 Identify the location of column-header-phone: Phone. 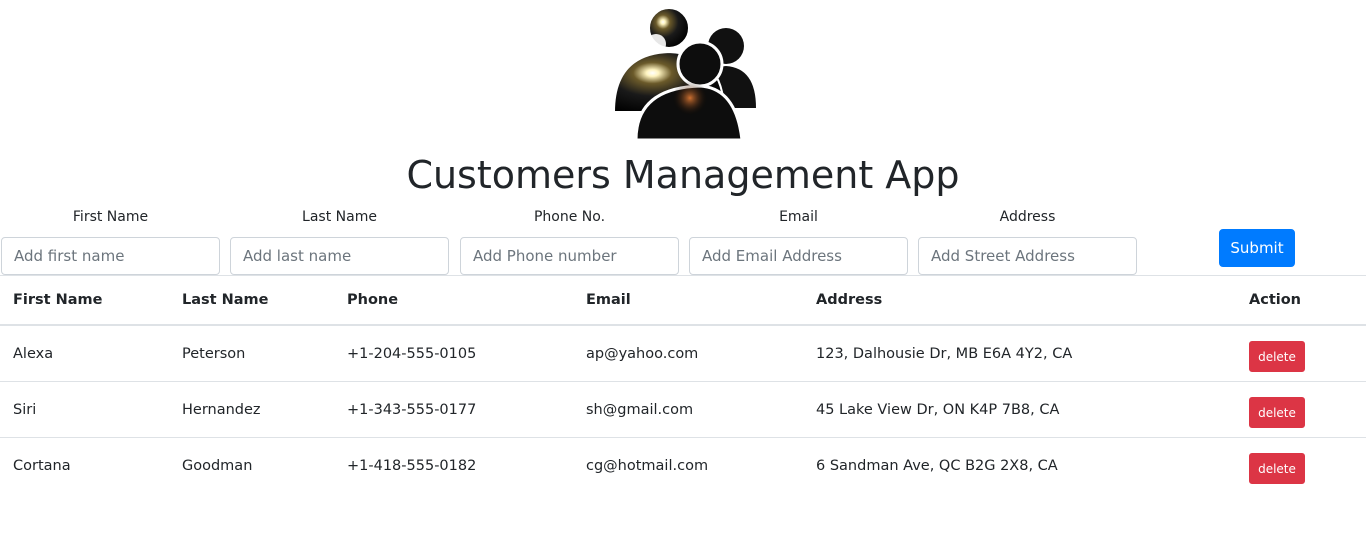
(453, 300).